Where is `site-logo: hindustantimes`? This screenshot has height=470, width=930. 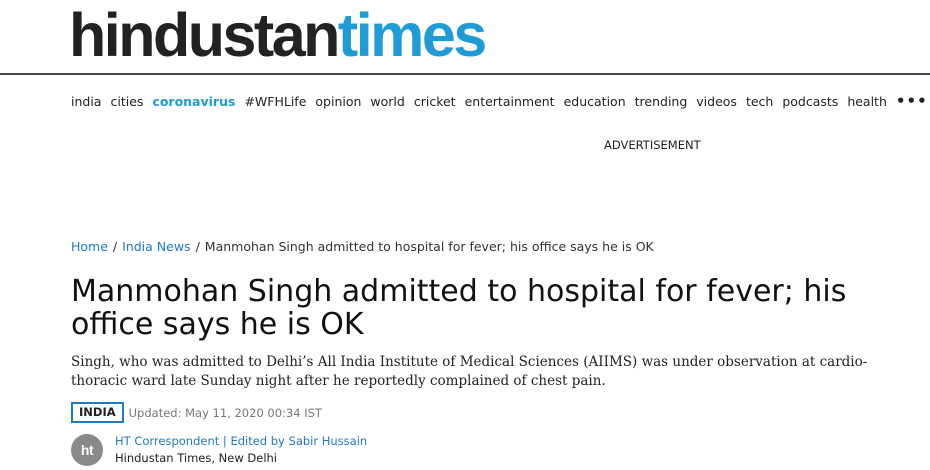
site-logo: hindustantimes is located at coordinates (278, 35).